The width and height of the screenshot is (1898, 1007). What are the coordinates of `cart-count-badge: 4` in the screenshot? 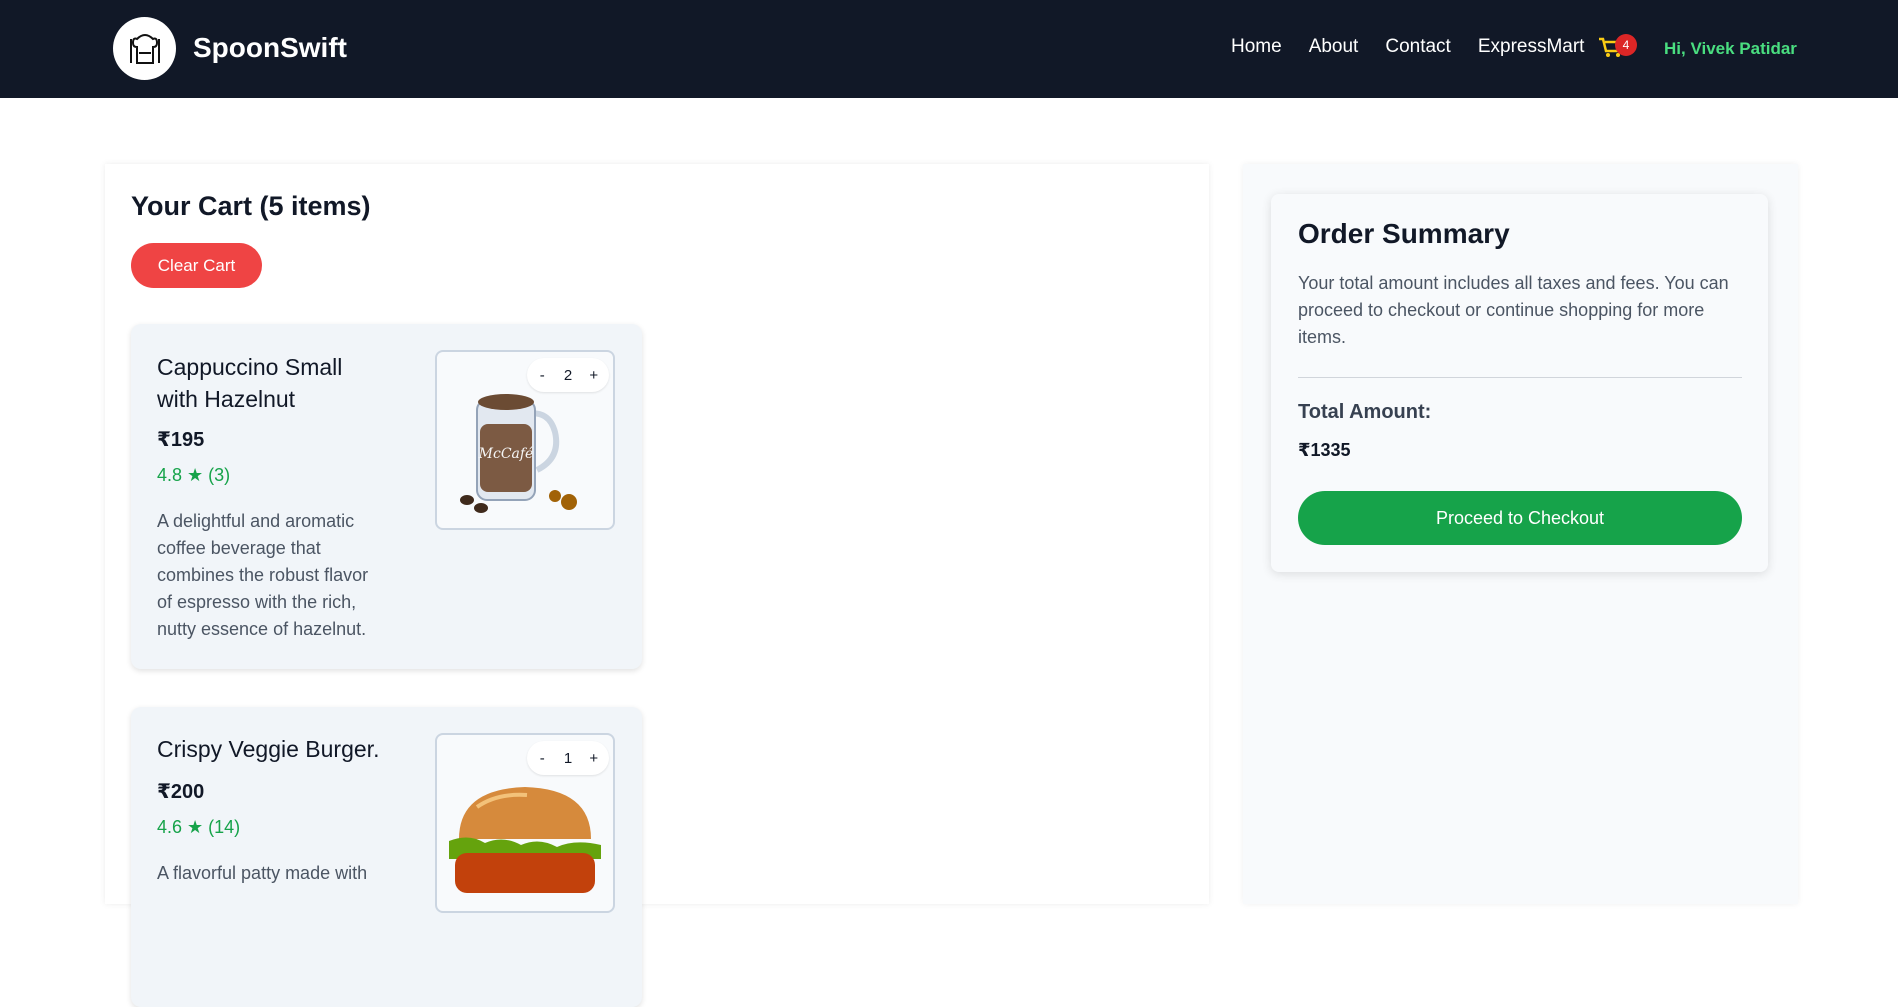 It's located at (1626, 45).